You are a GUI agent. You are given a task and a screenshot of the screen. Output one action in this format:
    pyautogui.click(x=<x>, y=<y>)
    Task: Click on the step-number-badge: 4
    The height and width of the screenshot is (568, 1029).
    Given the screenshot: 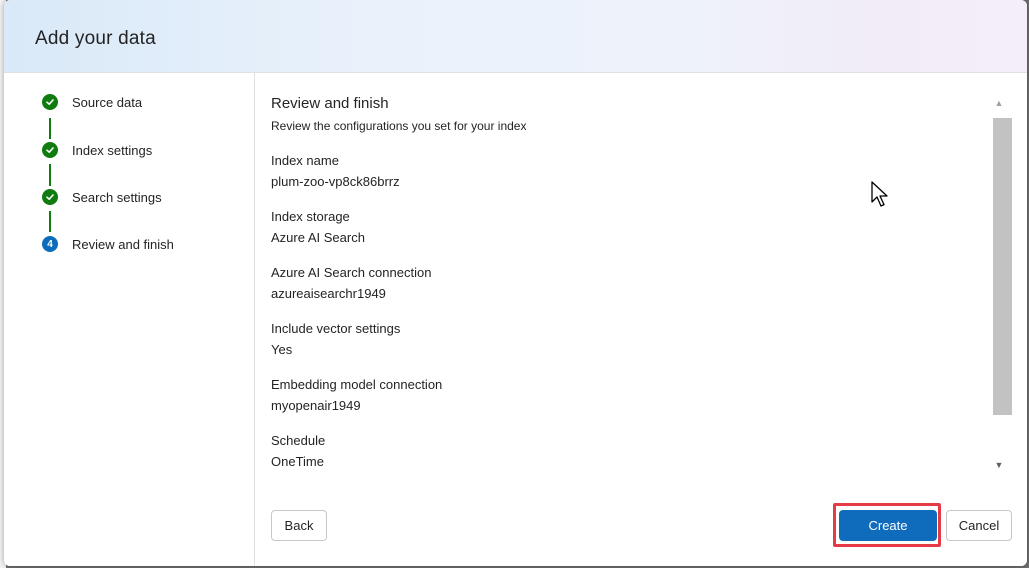 What is the action you would take?
    pyautogui.click(x=50, y=244)
    